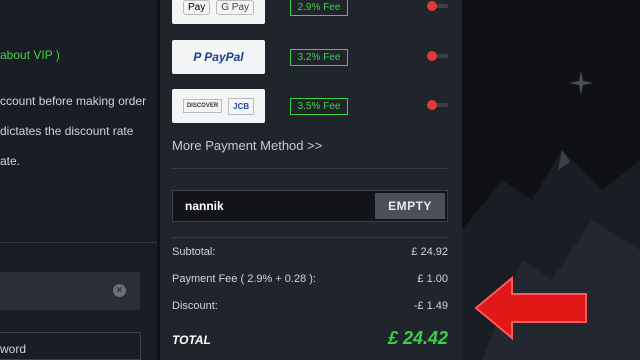 Image resolution: width=640 pixels, height=360 pixels. Describe the element at coordinates (247, 145) in the screenshot. I see `more-payment-methods-link: More Payment Method >>` at that location.